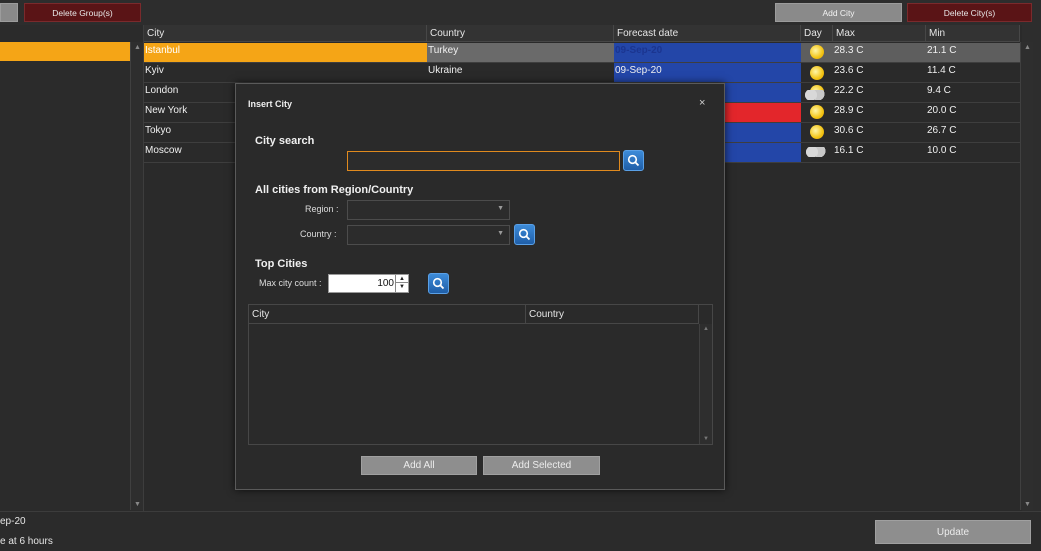 This screenshot has width=1041, height=551. I want to click on cell-min: 9.4 C, so click(939, 90).